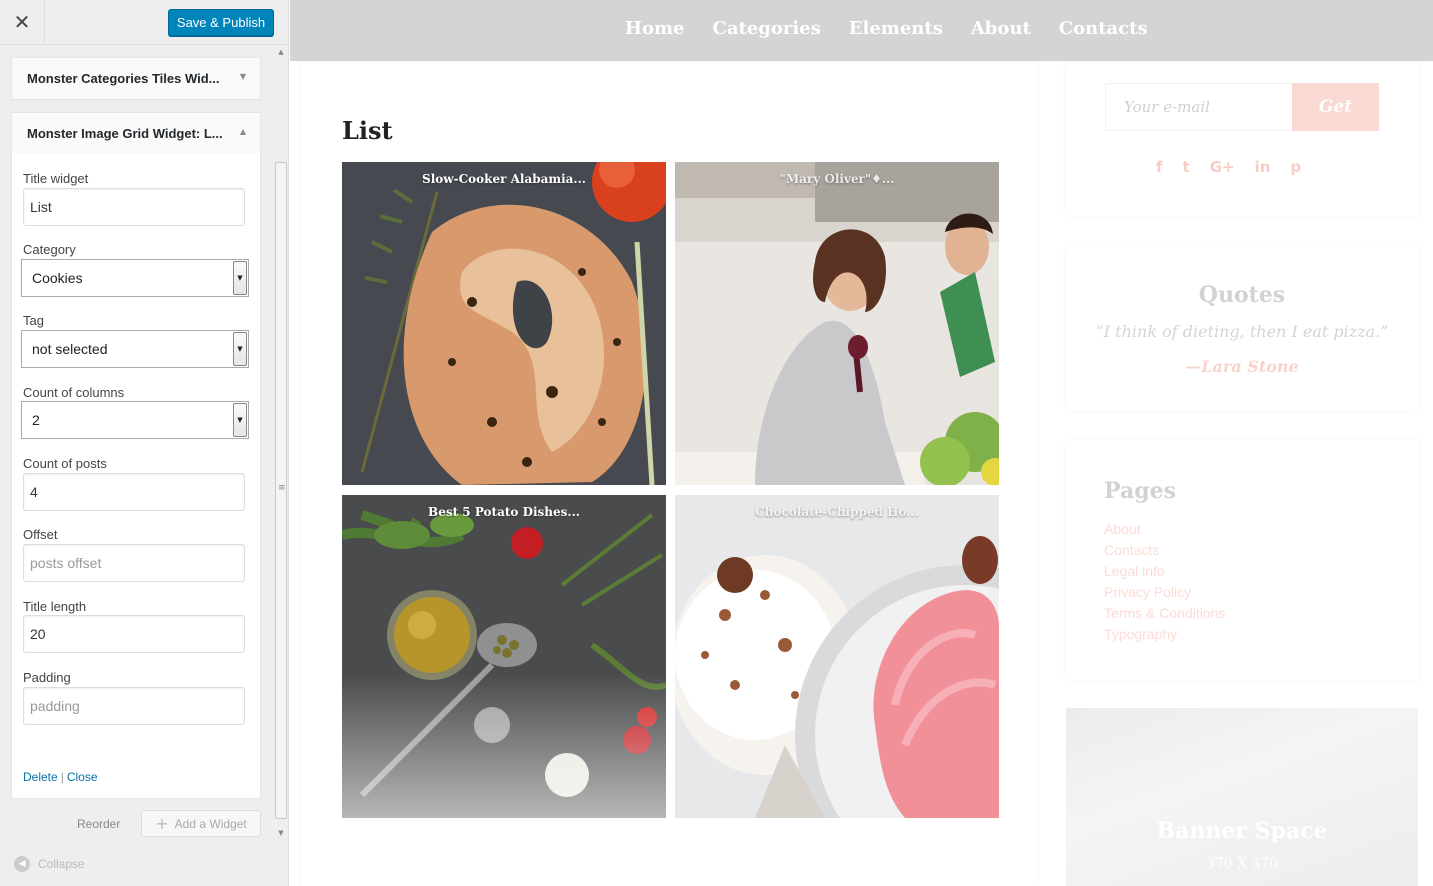 The image size is (1433, 886). Describe the element at coordinates (55, 606) in the screenshot. I see `title-length-label: Title length` at that location.